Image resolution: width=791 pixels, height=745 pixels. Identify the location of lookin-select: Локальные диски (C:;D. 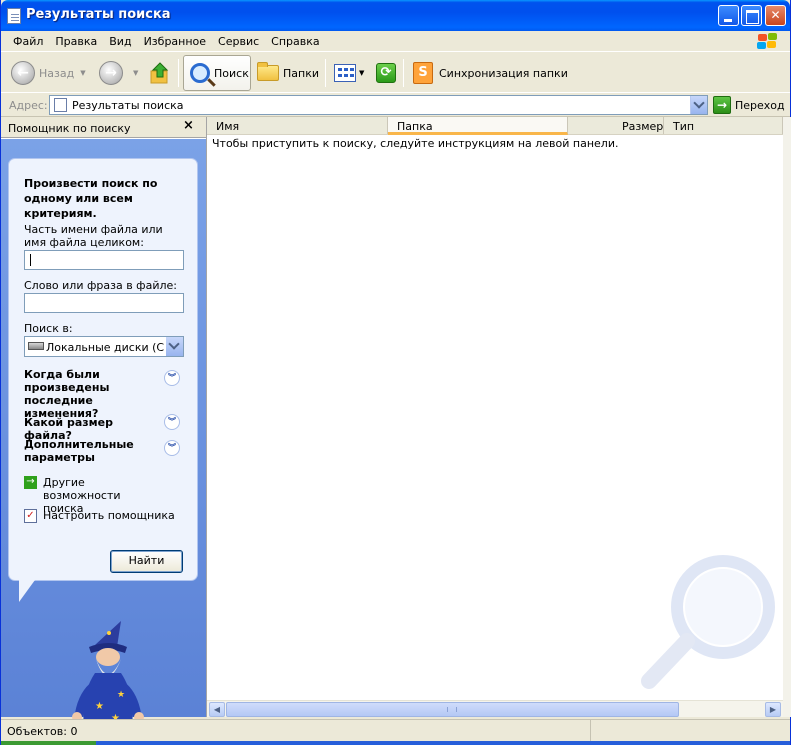
(104, 346).